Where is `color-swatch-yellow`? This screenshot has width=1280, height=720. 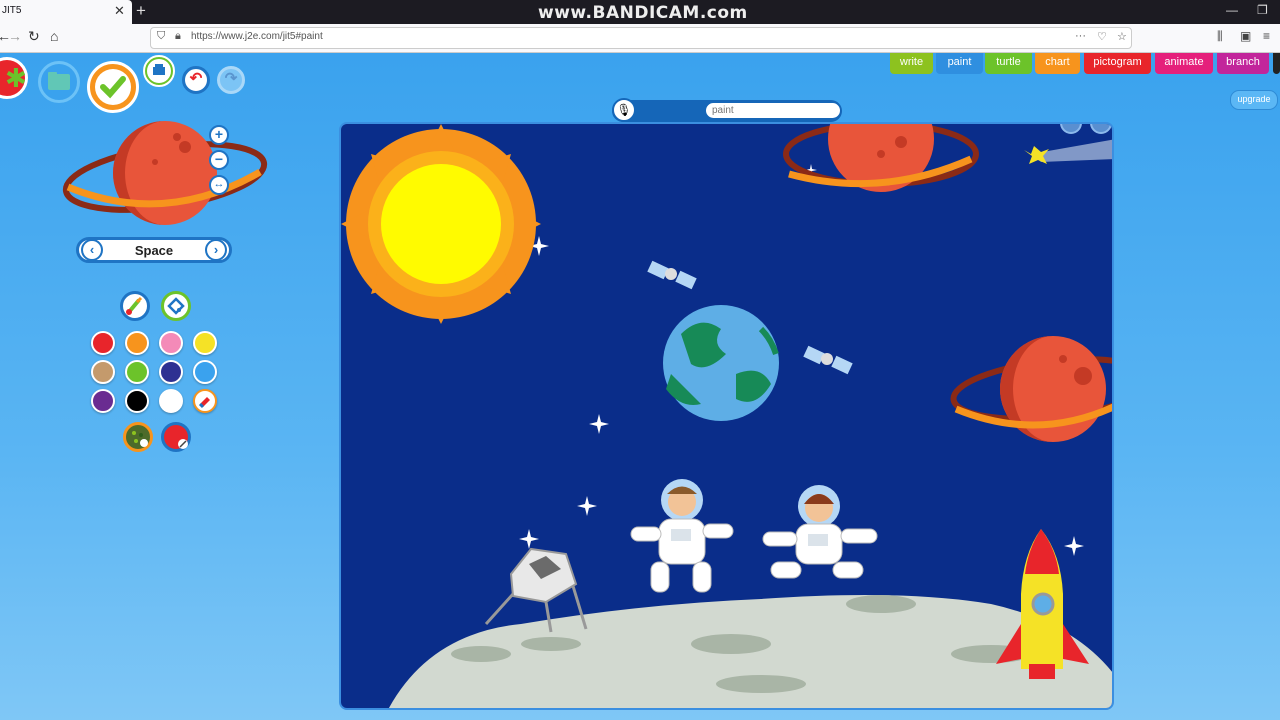 color-swatch-yellow is located at coordinates (205, 343).